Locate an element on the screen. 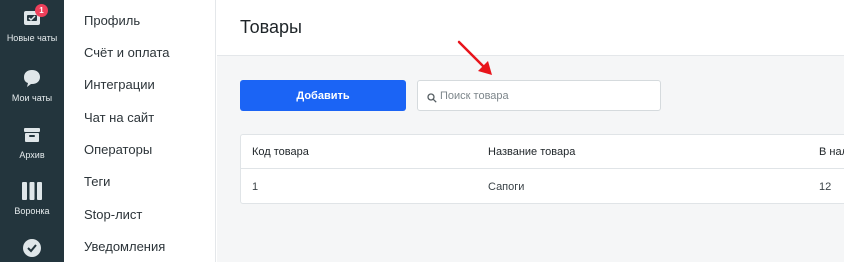 Image resolution: width=844 pixels, height=262 pixels. search-box is located at coordinates (539, 95).